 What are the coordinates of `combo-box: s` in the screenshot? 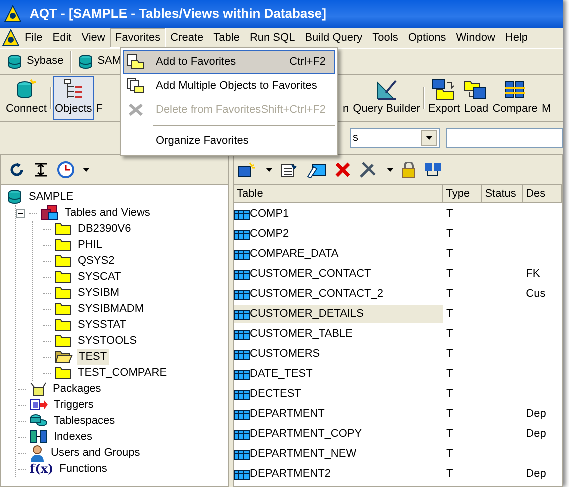 It's located at (395, 138).